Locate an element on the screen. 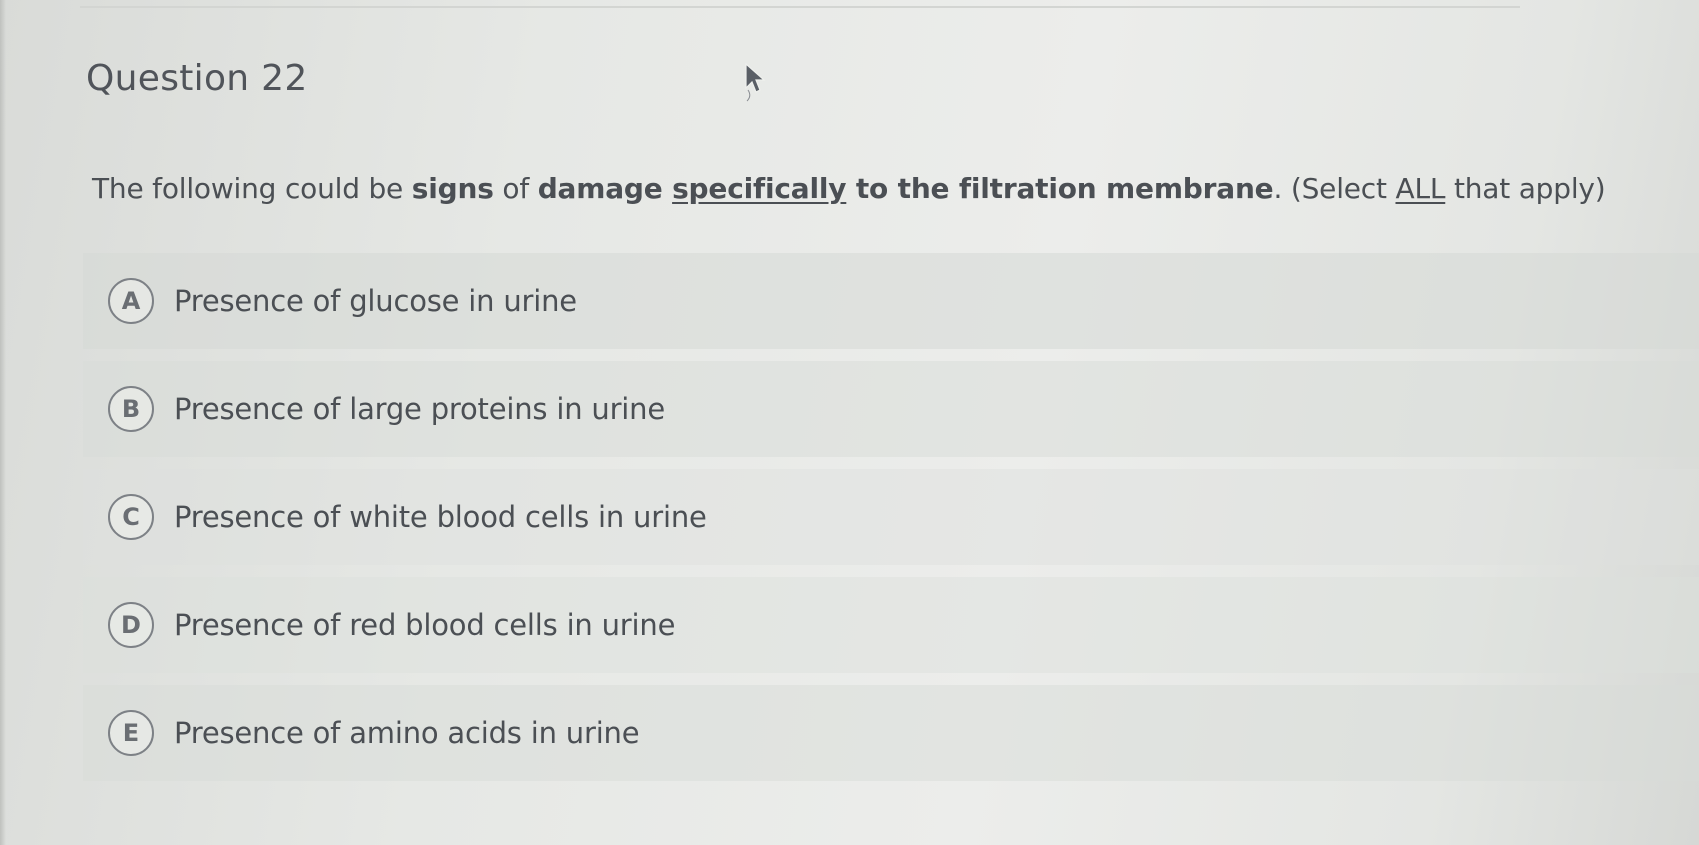 The height and width of the screenshot is (845, 1699). prompt-underline-specifically: specifically is located at coordinates (759, 188).